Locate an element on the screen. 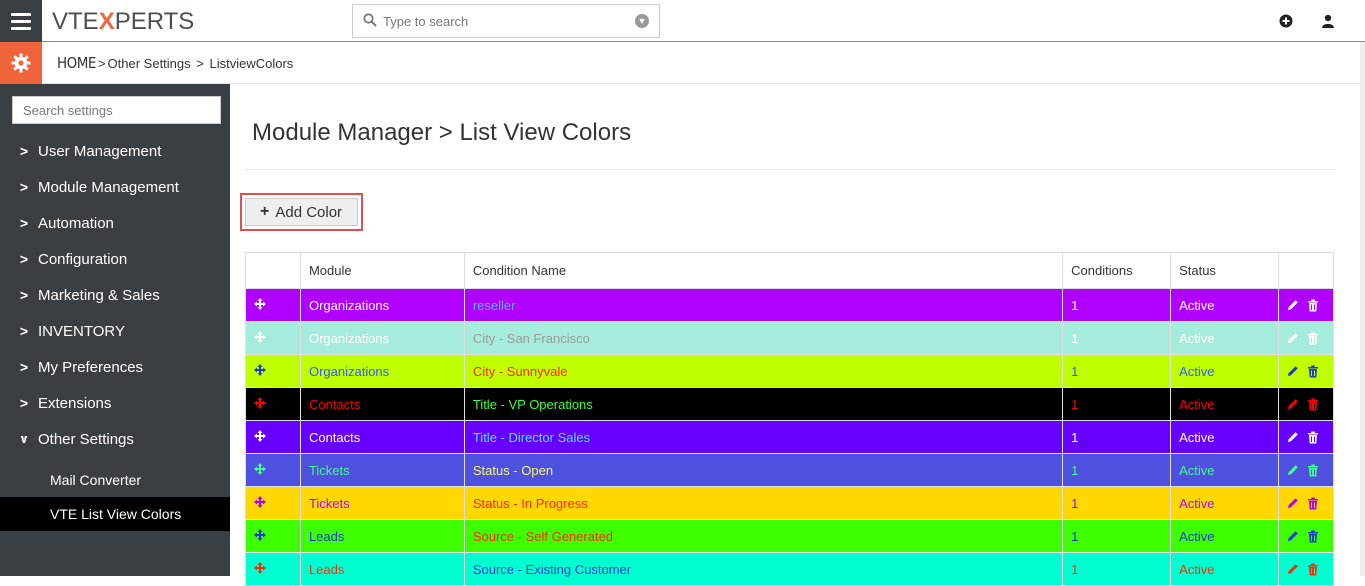 The image size is (1365, 586). column-header-status: Status is located at coordinates (1224, 270).